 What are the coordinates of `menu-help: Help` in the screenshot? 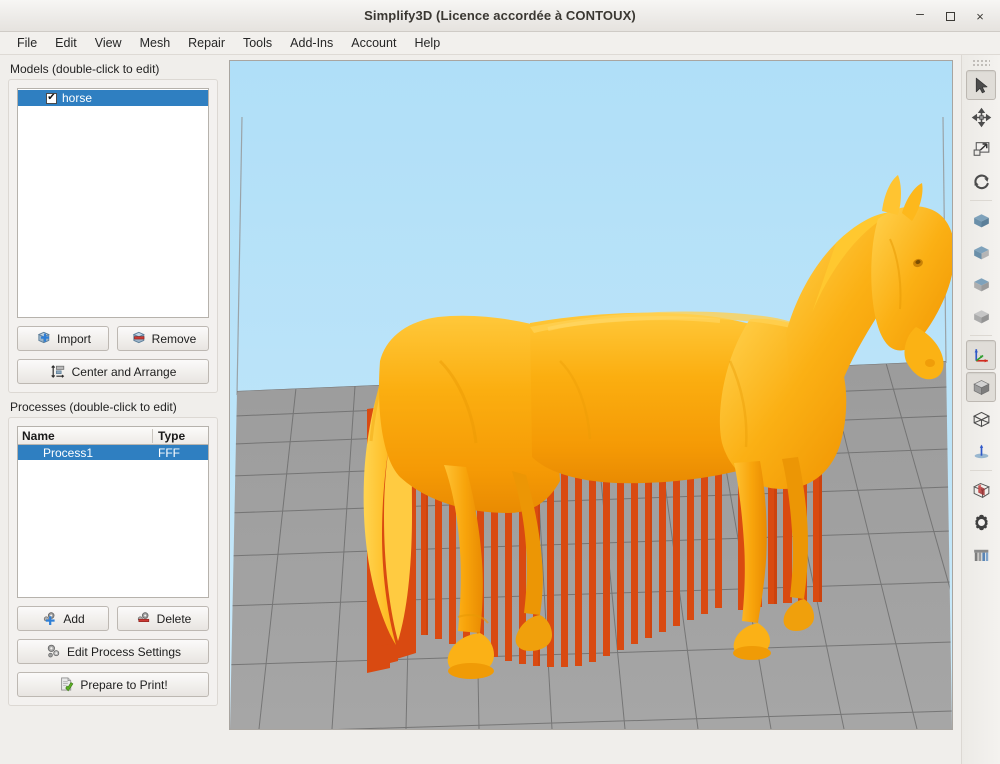 It's located at (427, 43).